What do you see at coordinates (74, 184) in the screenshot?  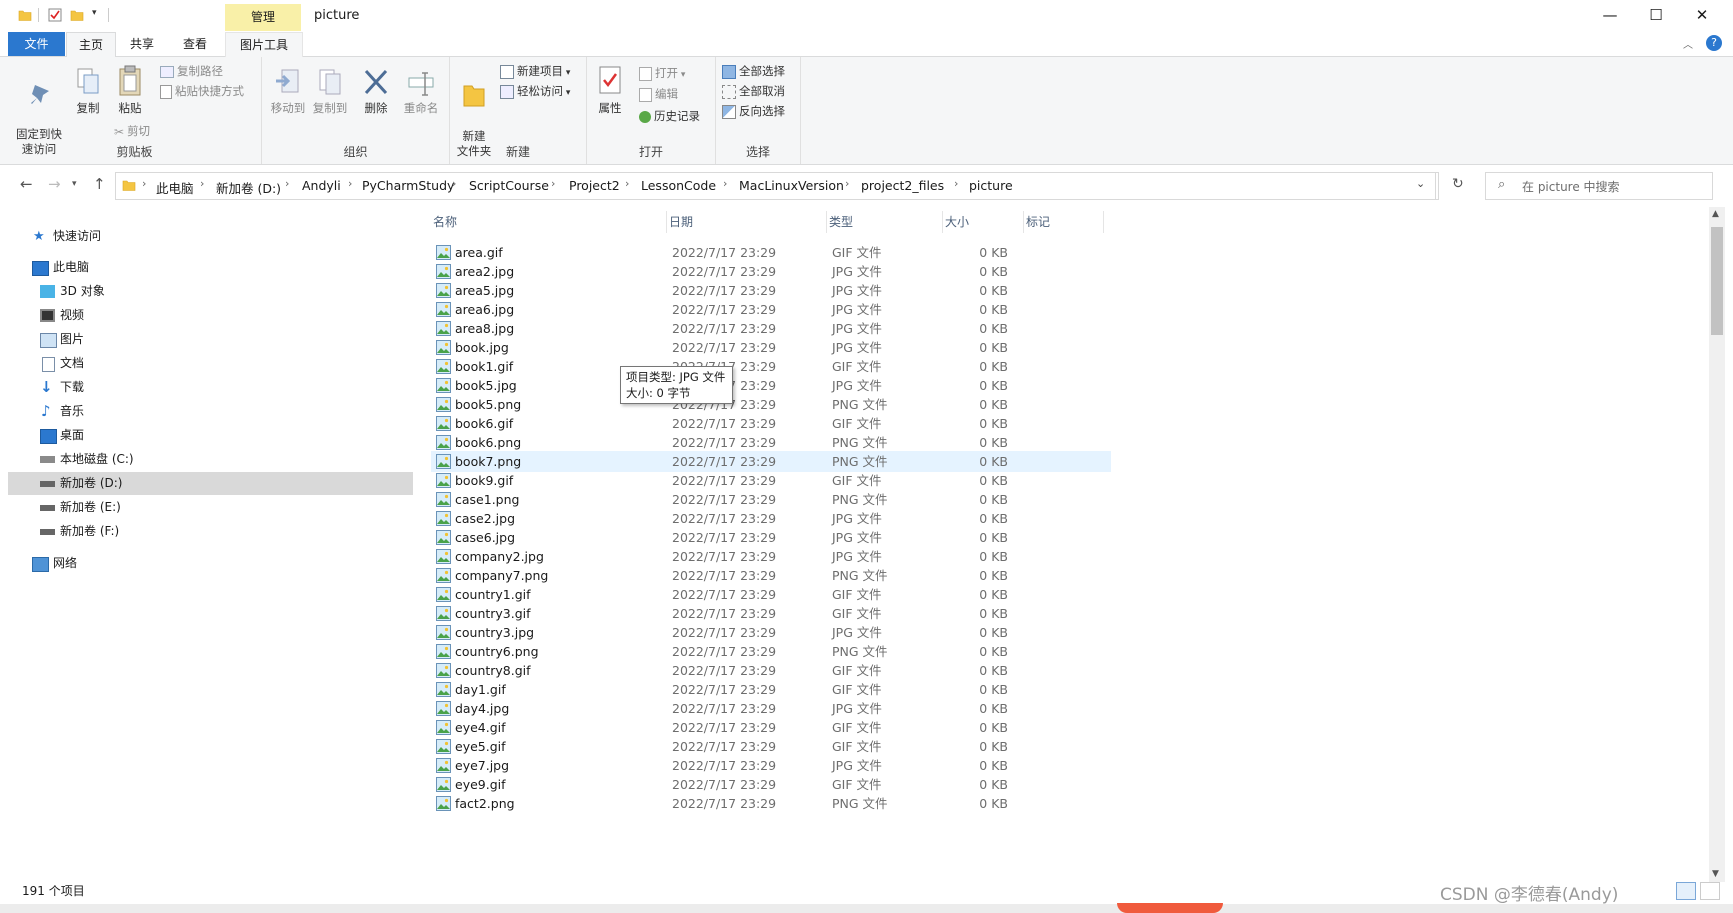 I see `recent-locations-chevron-icon: ▾` at bounding box center [74, 184].